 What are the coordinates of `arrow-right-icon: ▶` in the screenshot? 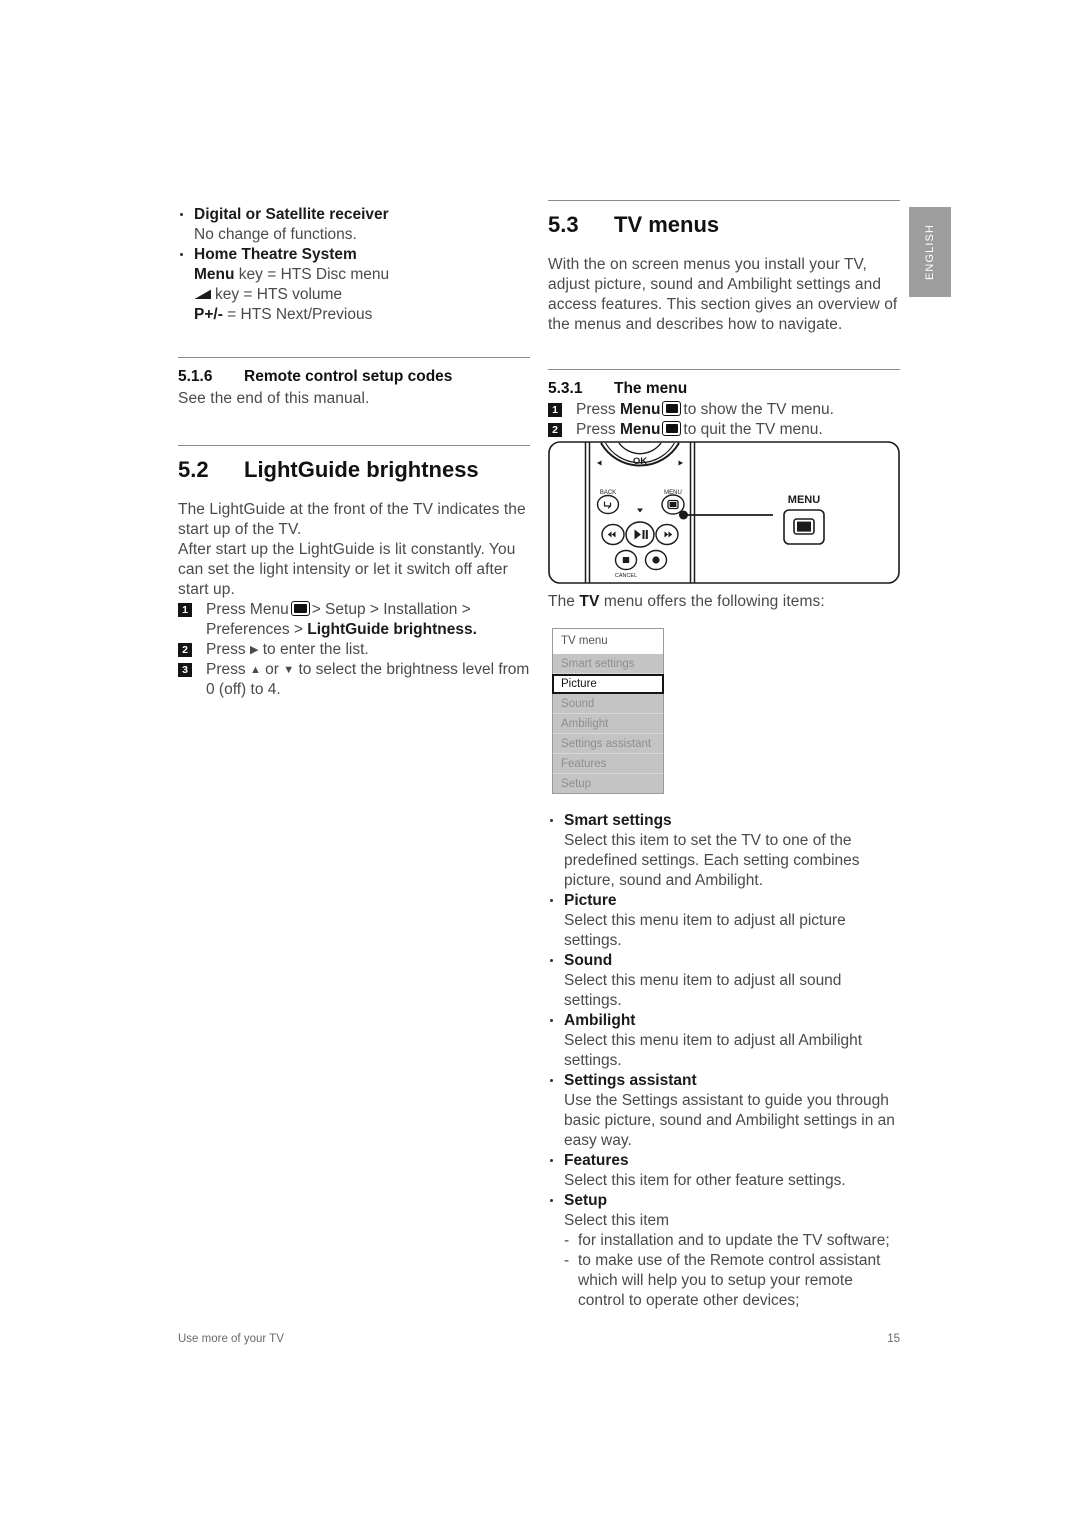 It's located at (254, 650).